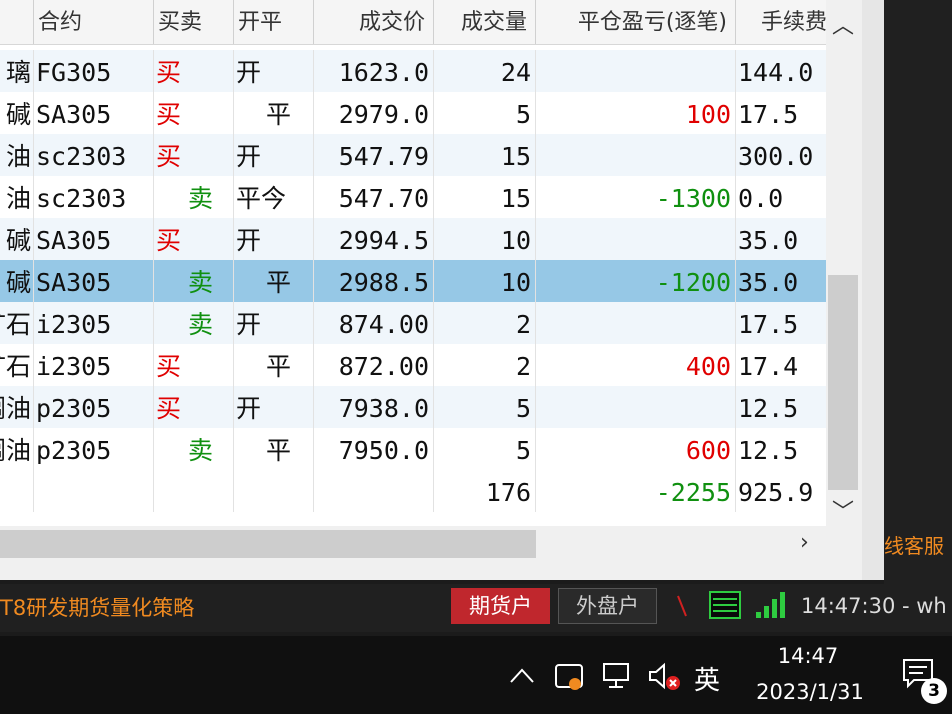 The image size is (952, 714). What do you see at coordinates (682, 606) in the screenshot?
I see `disconnect-icon` at bounding box center [682, 606].